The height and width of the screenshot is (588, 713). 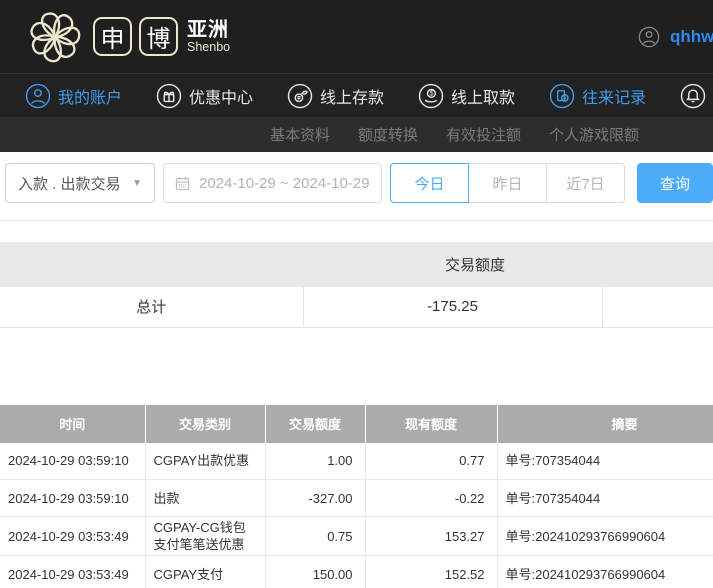 What do you see at coordinates (430, 498) in the screenshot?
I see `cell-balance: -0.22` at bounding box center [430, 498].